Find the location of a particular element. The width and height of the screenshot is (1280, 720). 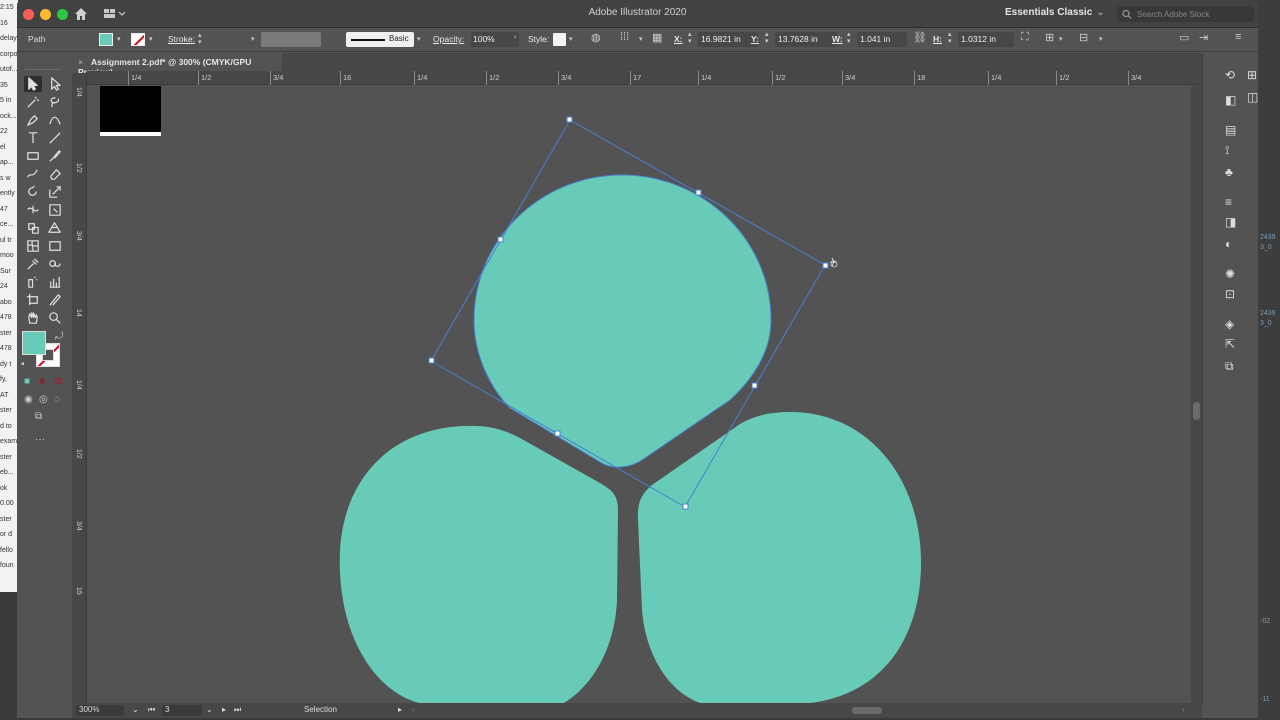

panel-layout-icon: ▭ is located at coordinates (1184, 37).